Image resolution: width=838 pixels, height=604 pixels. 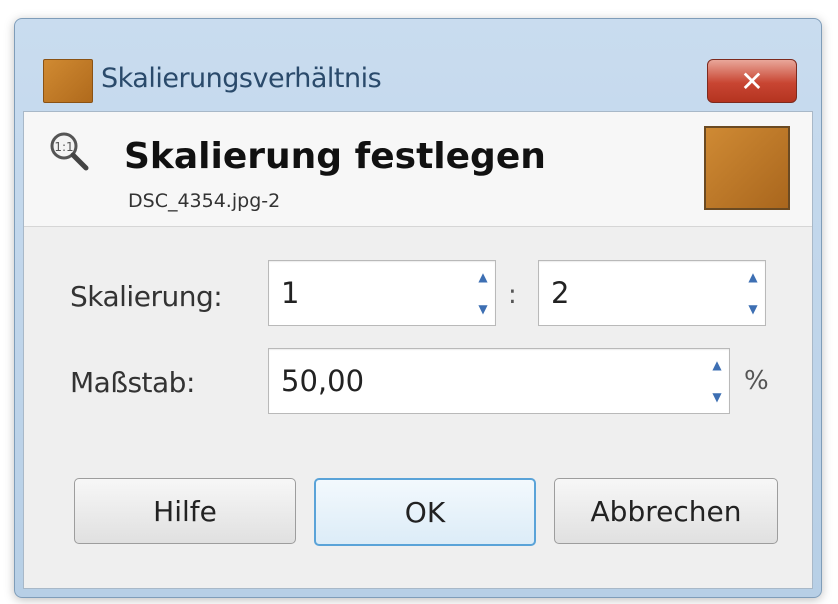 I want to click on dialog-heading: Skalierung festlegen, so click(x=335, y=156).